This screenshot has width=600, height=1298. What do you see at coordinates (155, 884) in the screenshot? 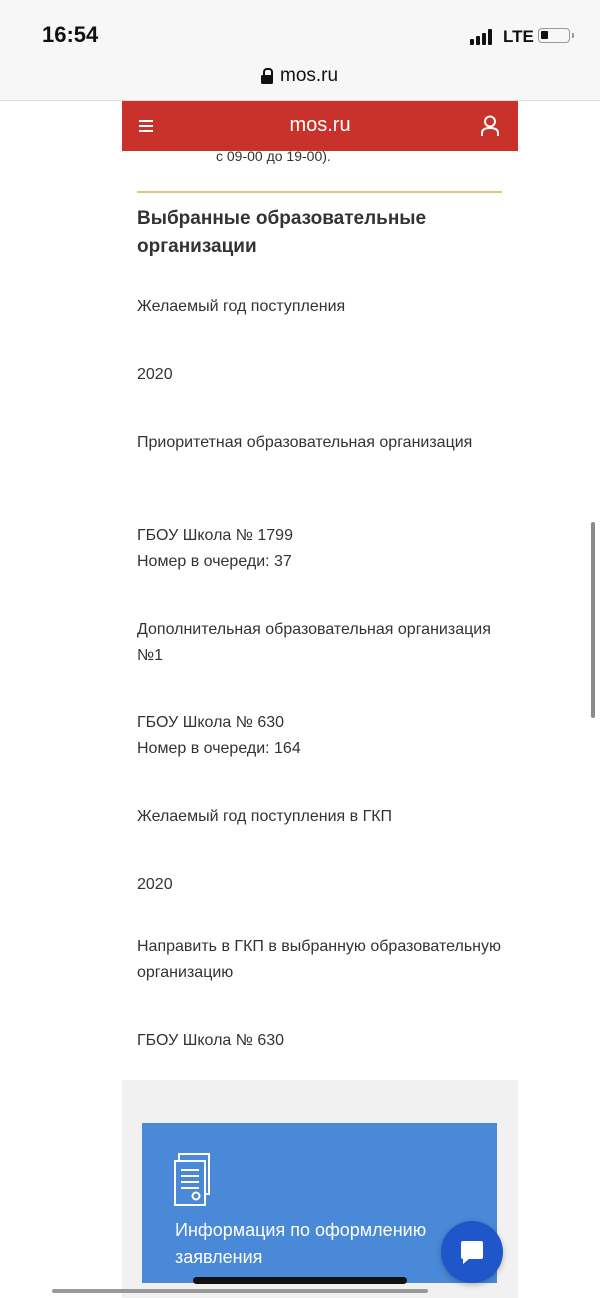
I see `field-value-gkp-year: 2020` at bounding box center [155, 884].